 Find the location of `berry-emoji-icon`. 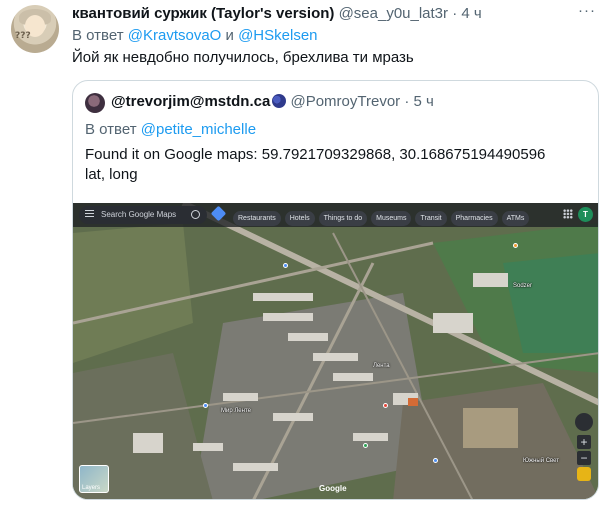

berry-emoji-icon is located at coordinates (279, 101).